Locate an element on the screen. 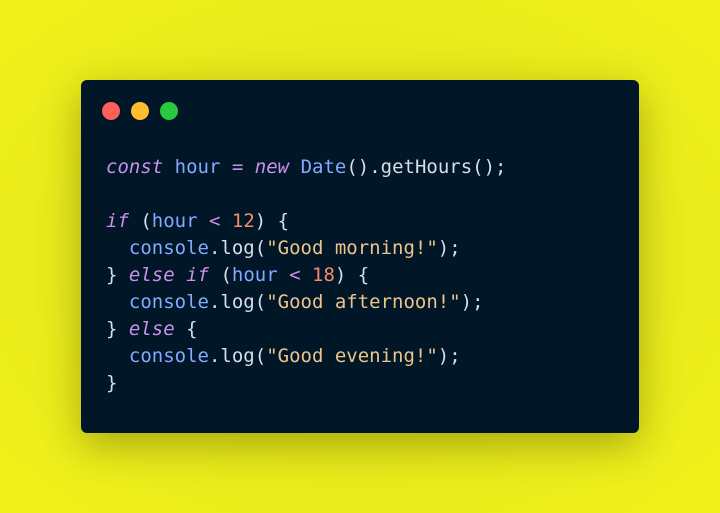 Image resolution: width=720 pixels, height=513 pixels. code-line: console.log("Good afternoon!"); is located at coordinates (306, 302).